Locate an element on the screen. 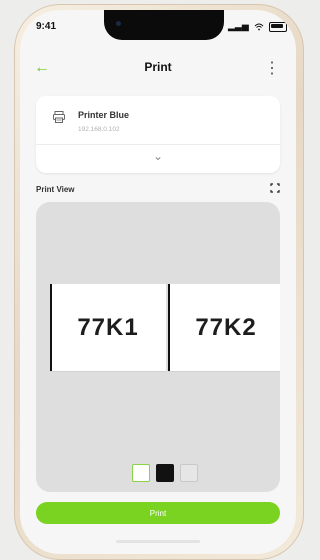 This screenshot has width=320, height=560. swatch-gray is located at coordinates (189, 473).